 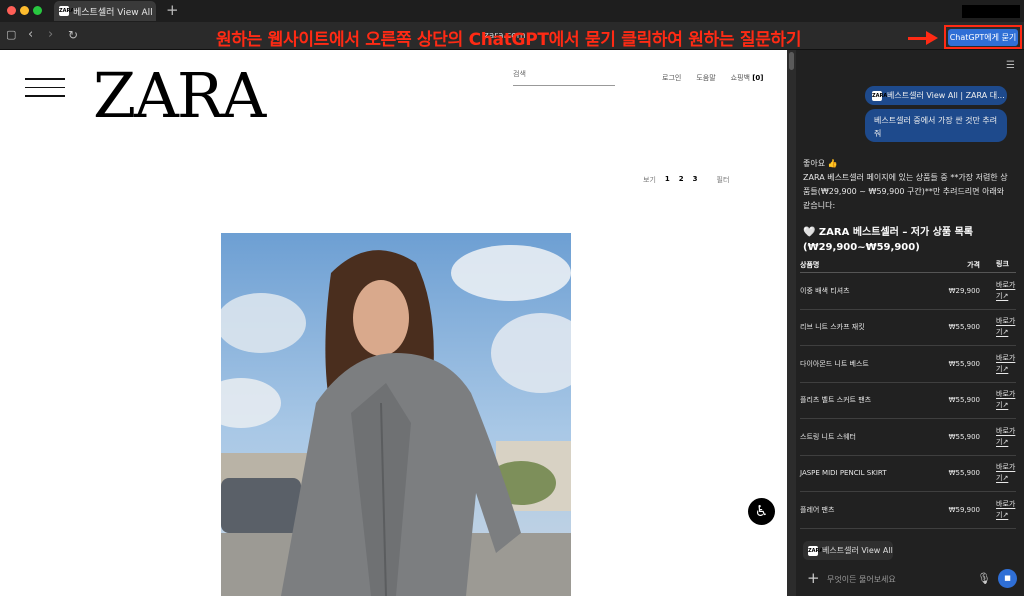 What do you see at coordinates (1010, 65) in the screenshot?
I see `panel-menu-icon: ☰` at bounding box center [1010, 65].